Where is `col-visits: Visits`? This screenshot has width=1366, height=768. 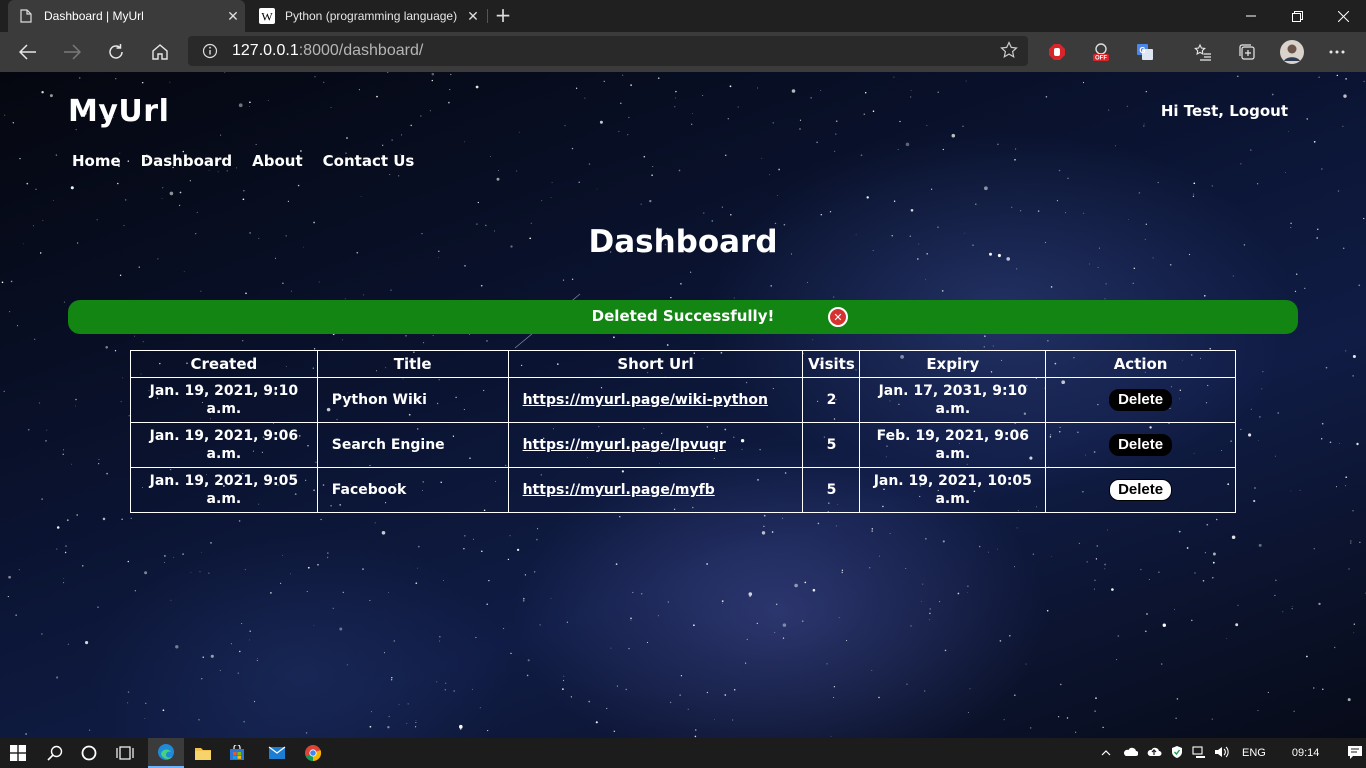 col-visits: Visits is located at coordinates (831, 364).